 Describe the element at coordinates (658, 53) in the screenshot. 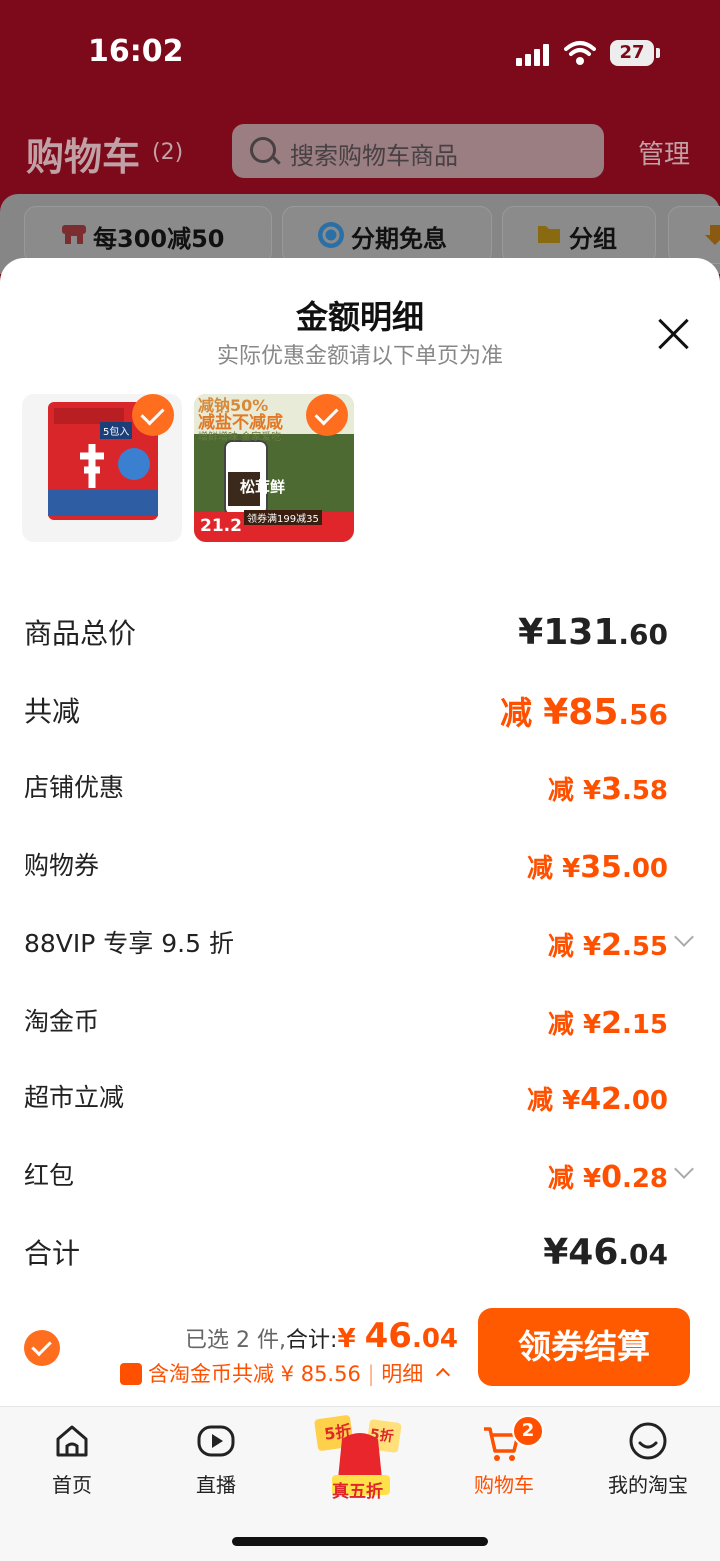

I see `battery-tip` at that location.